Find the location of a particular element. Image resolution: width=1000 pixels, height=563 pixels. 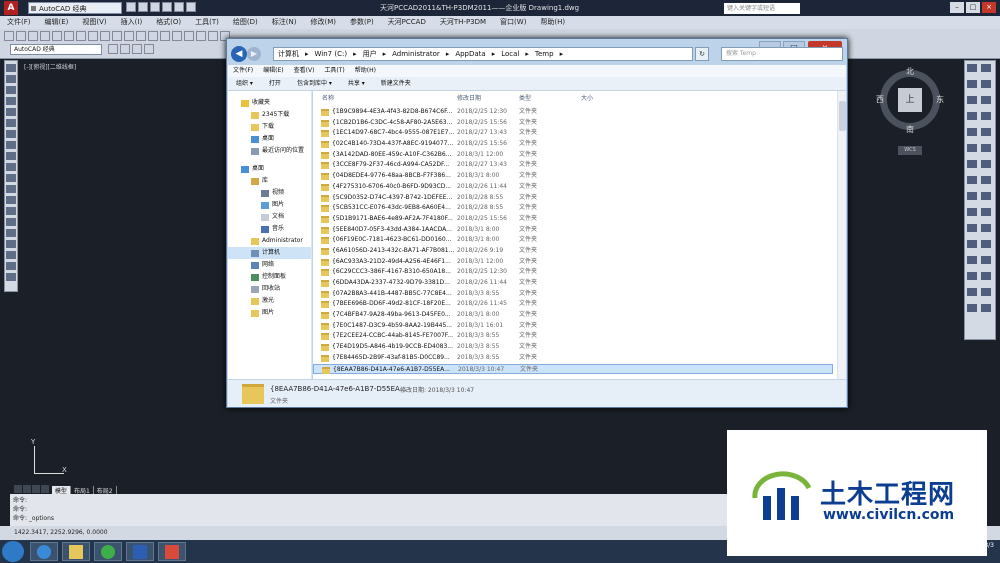

polyline-icon is located at coordinates (11, 90).